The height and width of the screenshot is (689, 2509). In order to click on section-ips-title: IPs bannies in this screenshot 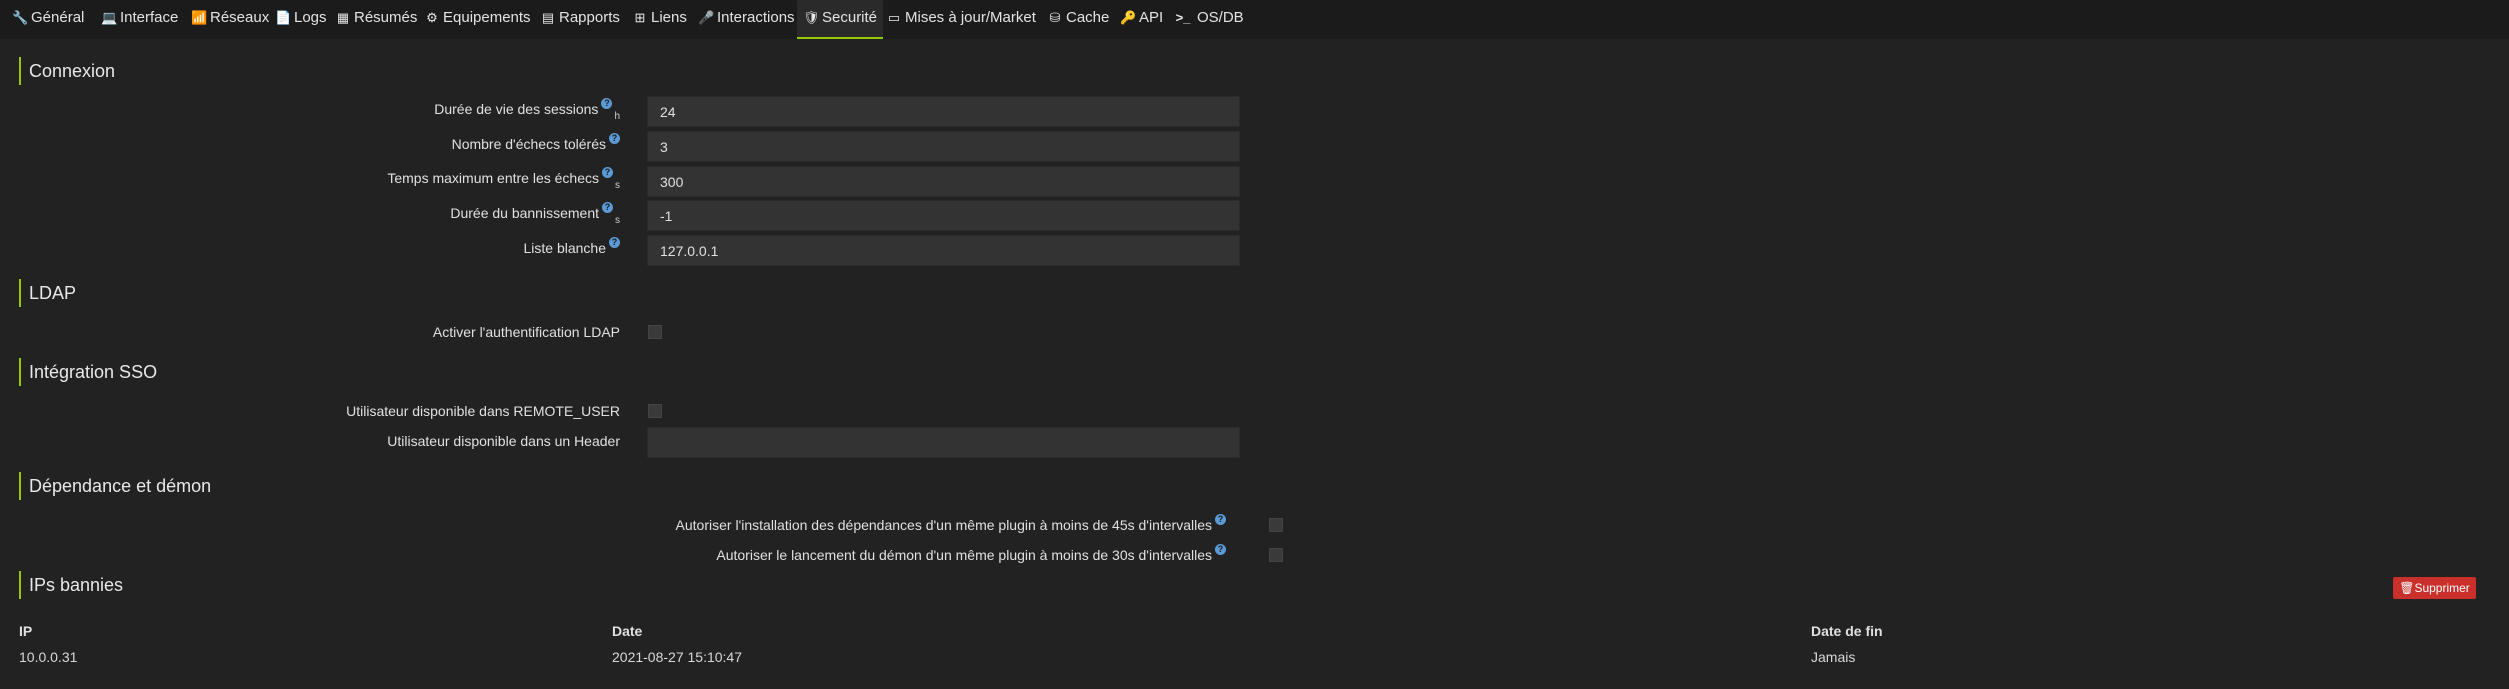, I will do `click(71, 585)`.